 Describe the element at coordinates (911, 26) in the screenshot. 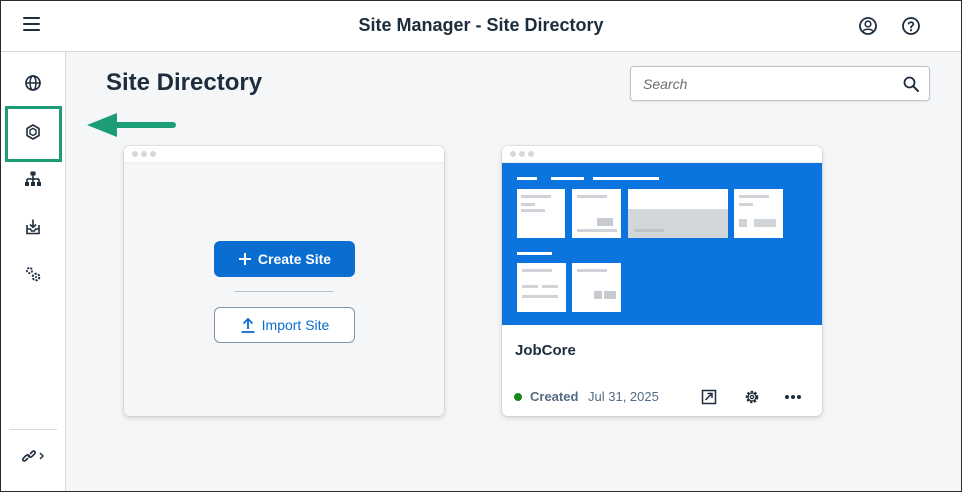

I see `help-icon` at that location.